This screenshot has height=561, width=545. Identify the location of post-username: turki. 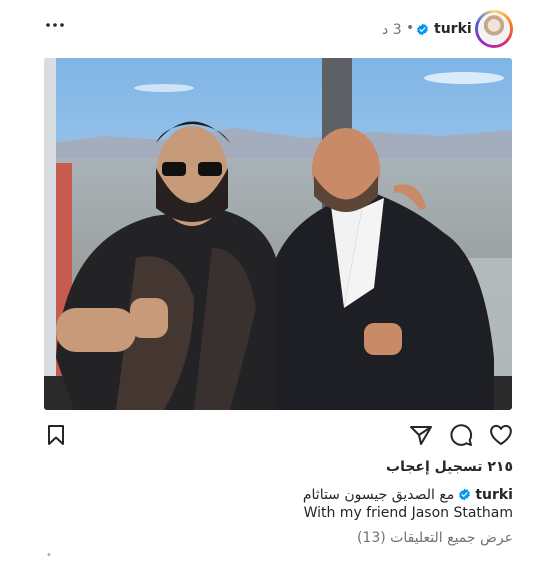
(453, 29).